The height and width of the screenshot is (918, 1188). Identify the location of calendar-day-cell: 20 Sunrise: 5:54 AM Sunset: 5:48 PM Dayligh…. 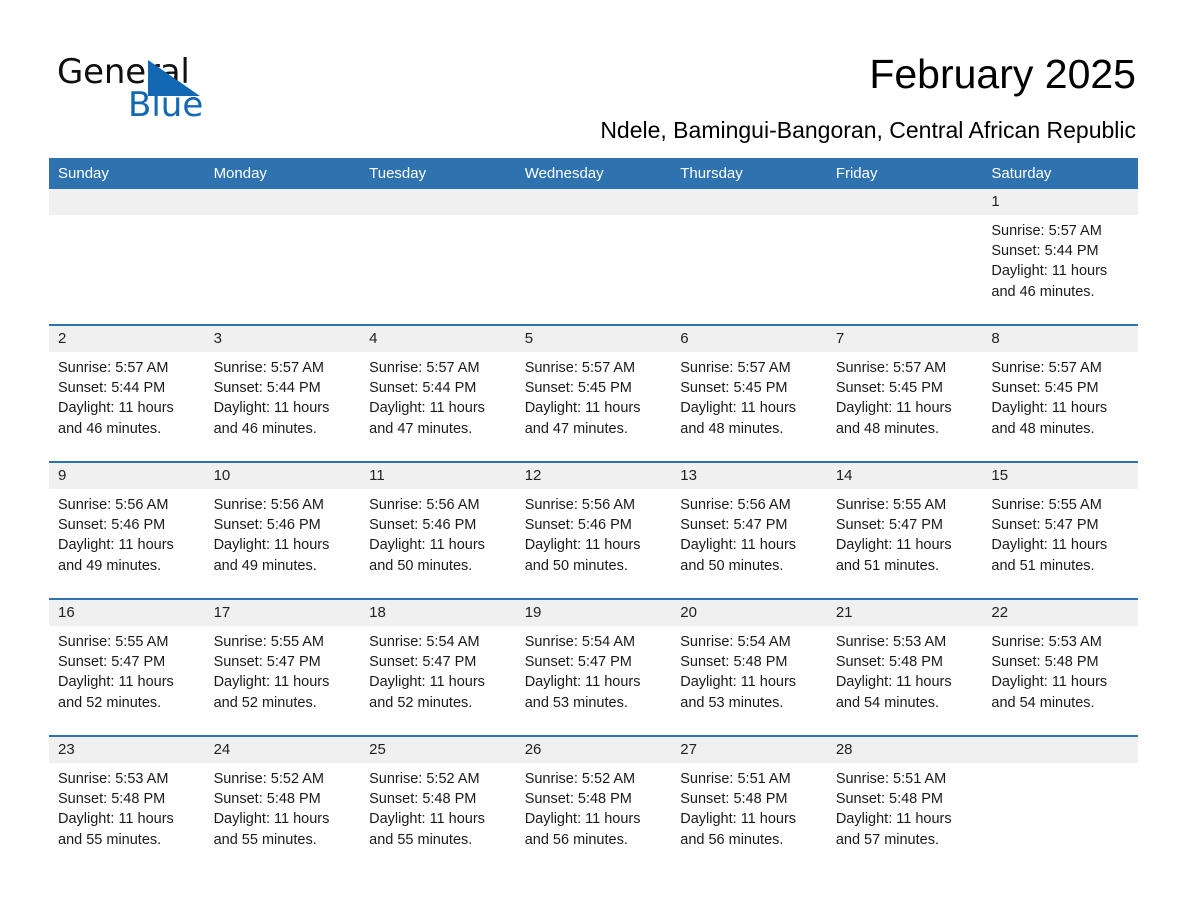
(749, 667).